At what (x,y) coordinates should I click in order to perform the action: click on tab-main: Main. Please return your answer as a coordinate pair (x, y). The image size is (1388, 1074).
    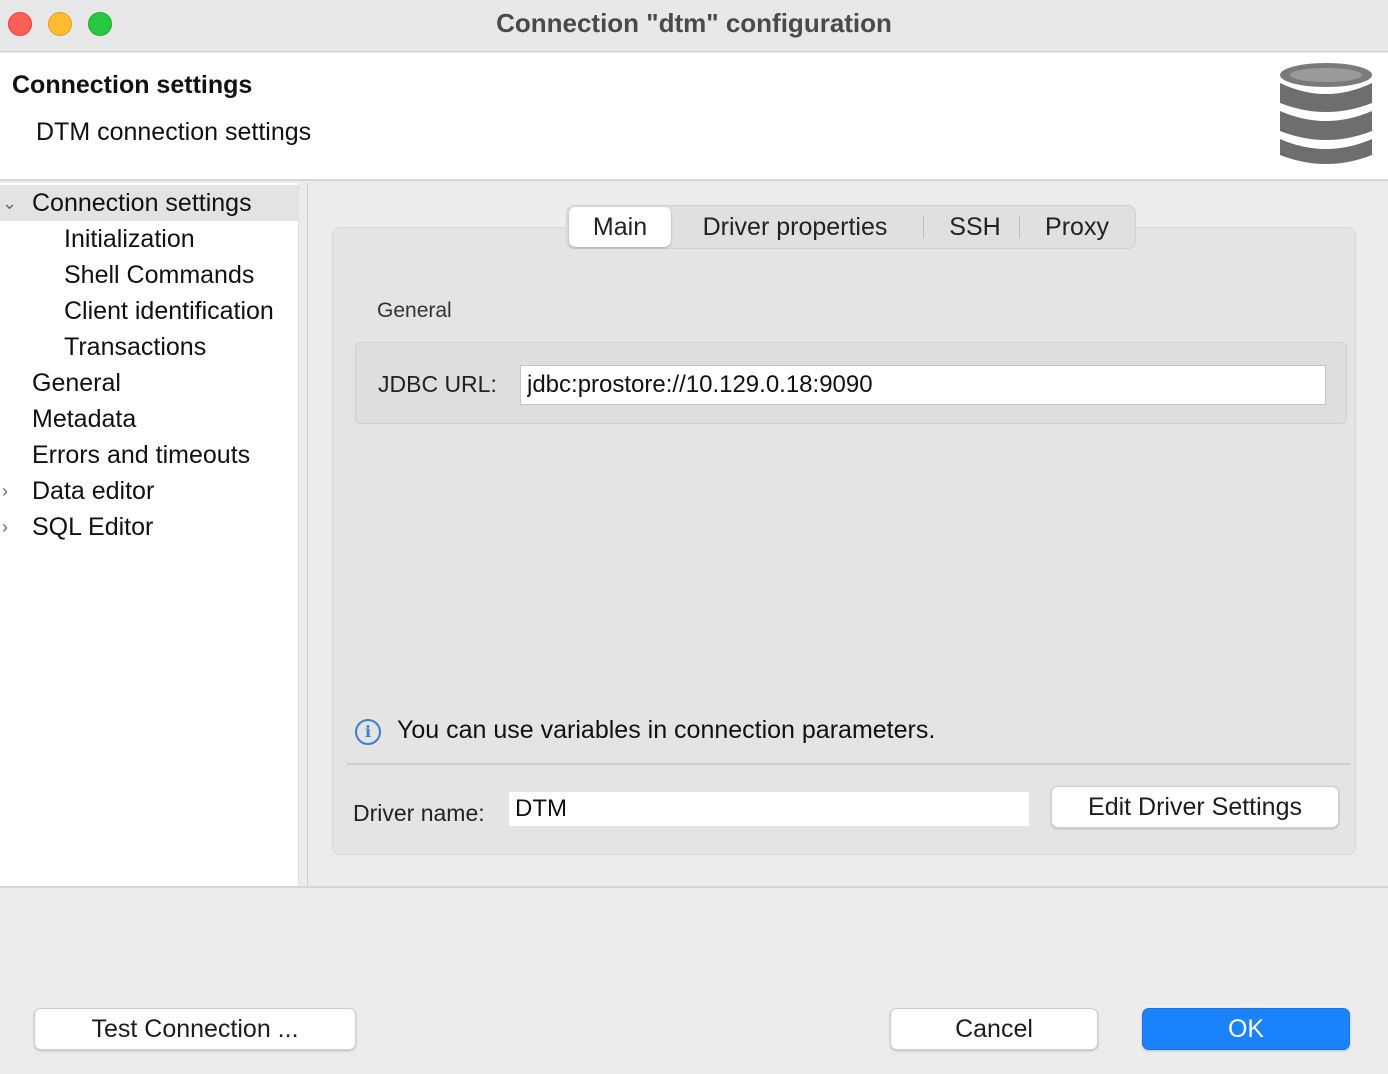
    Looking at the image, I should click on (620, 227).